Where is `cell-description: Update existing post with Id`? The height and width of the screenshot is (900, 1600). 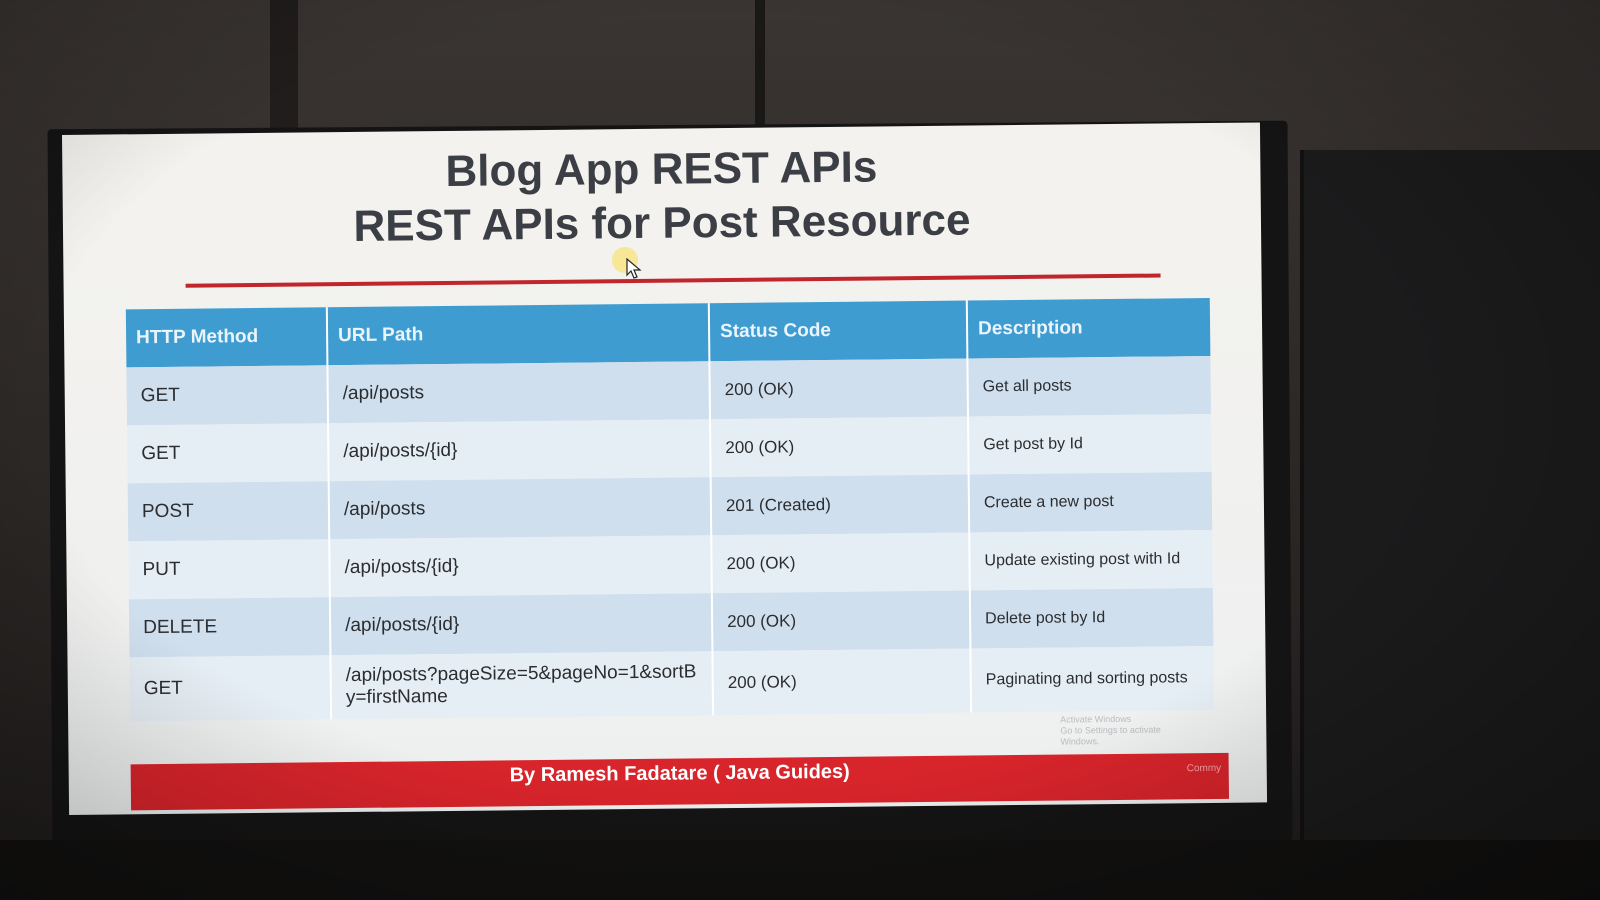 cell-description: Update existing post with Id is located at coordinates (1091, 560).